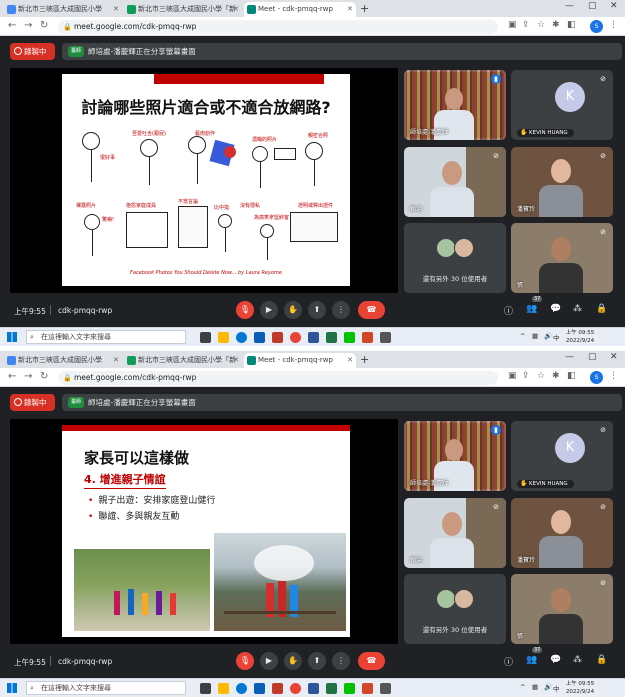  Describe the element at coordinates (349, 688) in the screenshot. I see `line-icon` at that location.